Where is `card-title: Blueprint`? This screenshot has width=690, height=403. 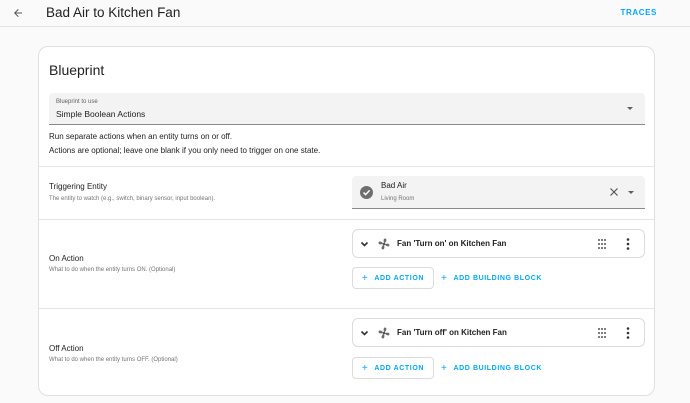
card-title: Blueprint is located at coordinates (77, 70).